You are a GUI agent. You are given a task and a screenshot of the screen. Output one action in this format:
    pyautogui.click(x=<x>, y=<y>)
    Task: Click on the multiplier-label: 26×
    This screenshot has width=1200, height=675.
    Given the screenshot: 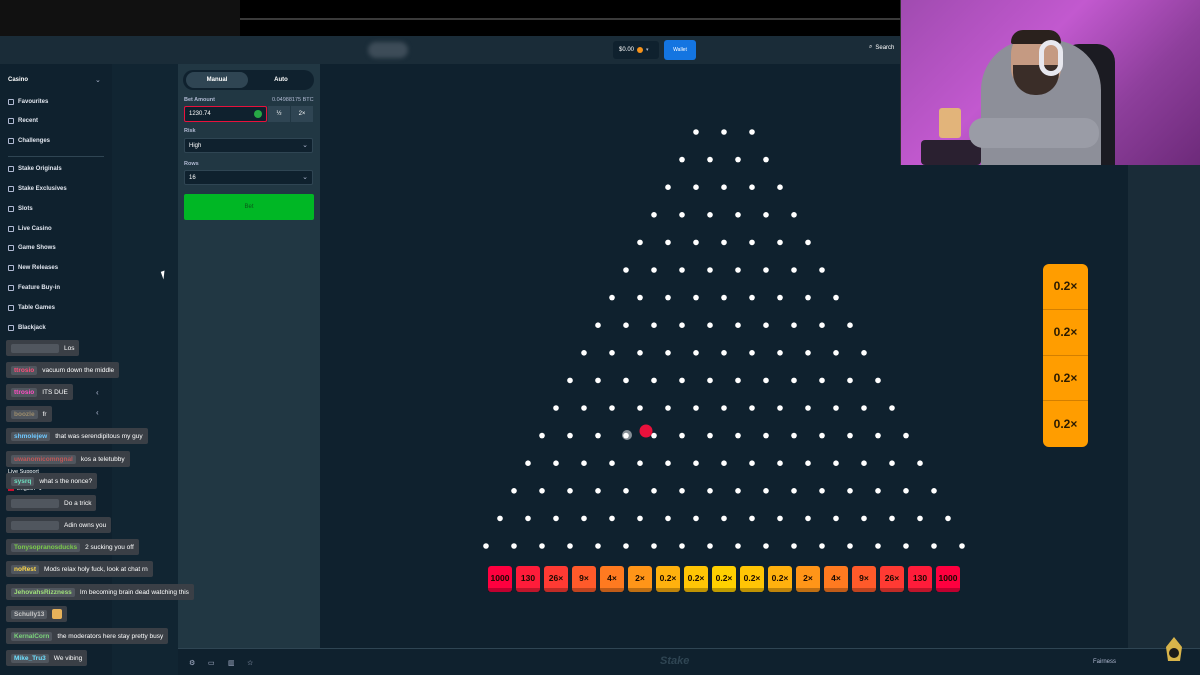 What is the action you would take?
    pyautogui.click(x=892, y=578)
    